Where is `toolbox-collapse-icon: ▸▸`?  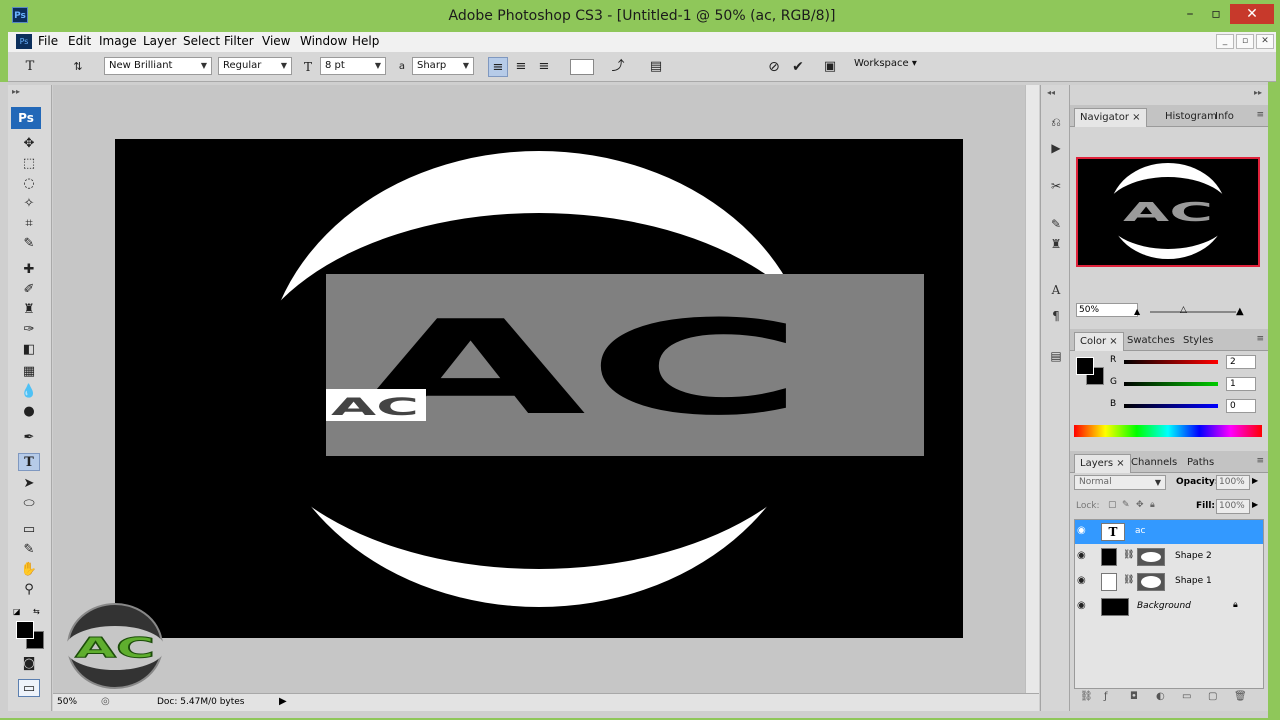
toolbox-collapse-icon: ▸▸ is located at coordinates (16, 91).